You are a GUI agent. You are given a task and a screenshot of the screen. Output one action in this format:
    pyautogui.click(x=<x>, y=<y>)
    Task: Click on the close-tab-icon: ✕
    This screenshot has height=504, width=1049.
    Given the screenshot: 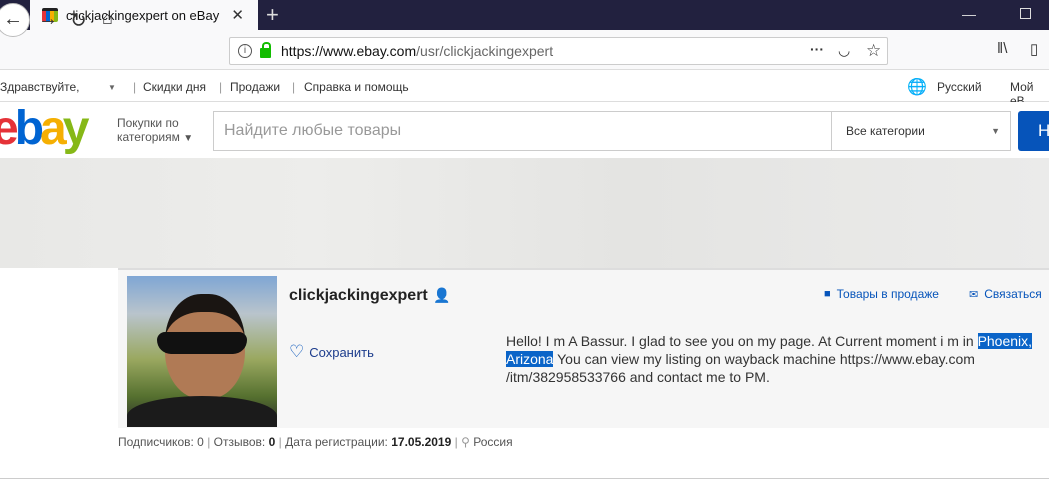 What is the action you would take?
    pyautogui.click(x=237, y=15)
    